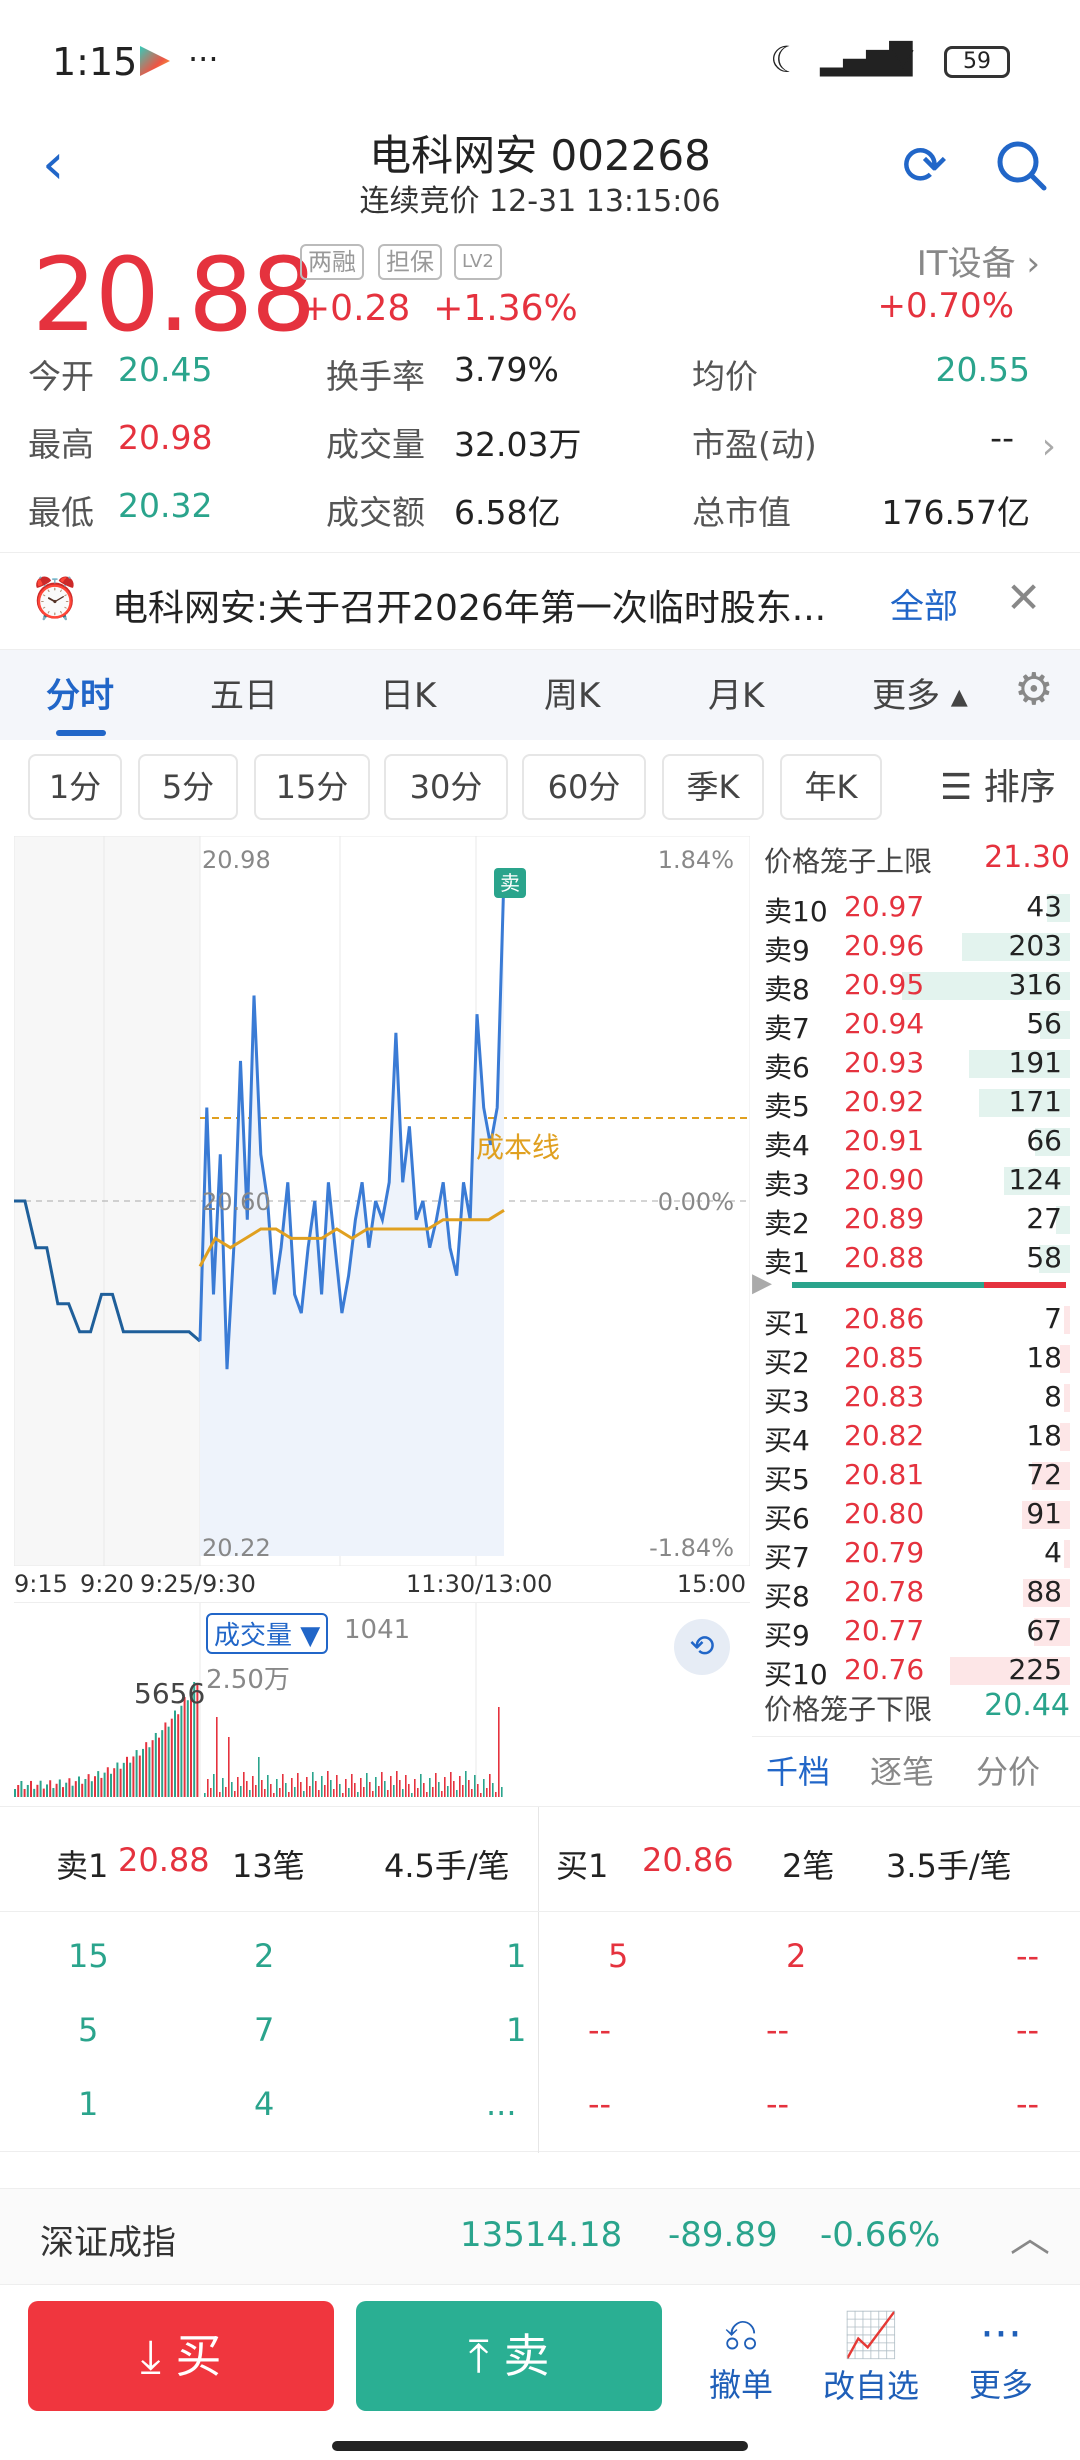 This screenshot has height=2460, width=1080. Describe the element at coordinates (919, 986) in the screenshot. I see `ask-row: 卖8 20.95 316` at that location.